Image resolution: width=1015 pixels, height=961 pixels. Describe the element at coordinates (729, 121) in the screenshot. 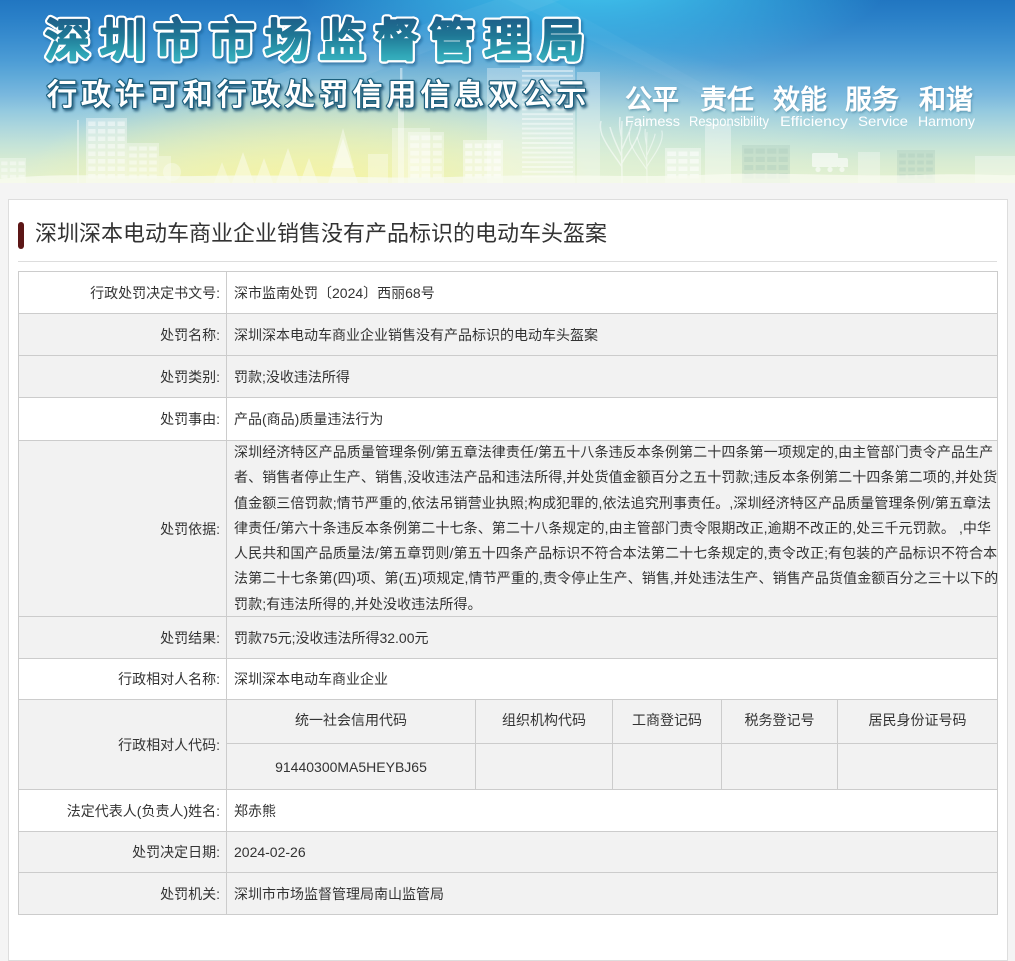

I see `svg-text: Responsibility` at that location.